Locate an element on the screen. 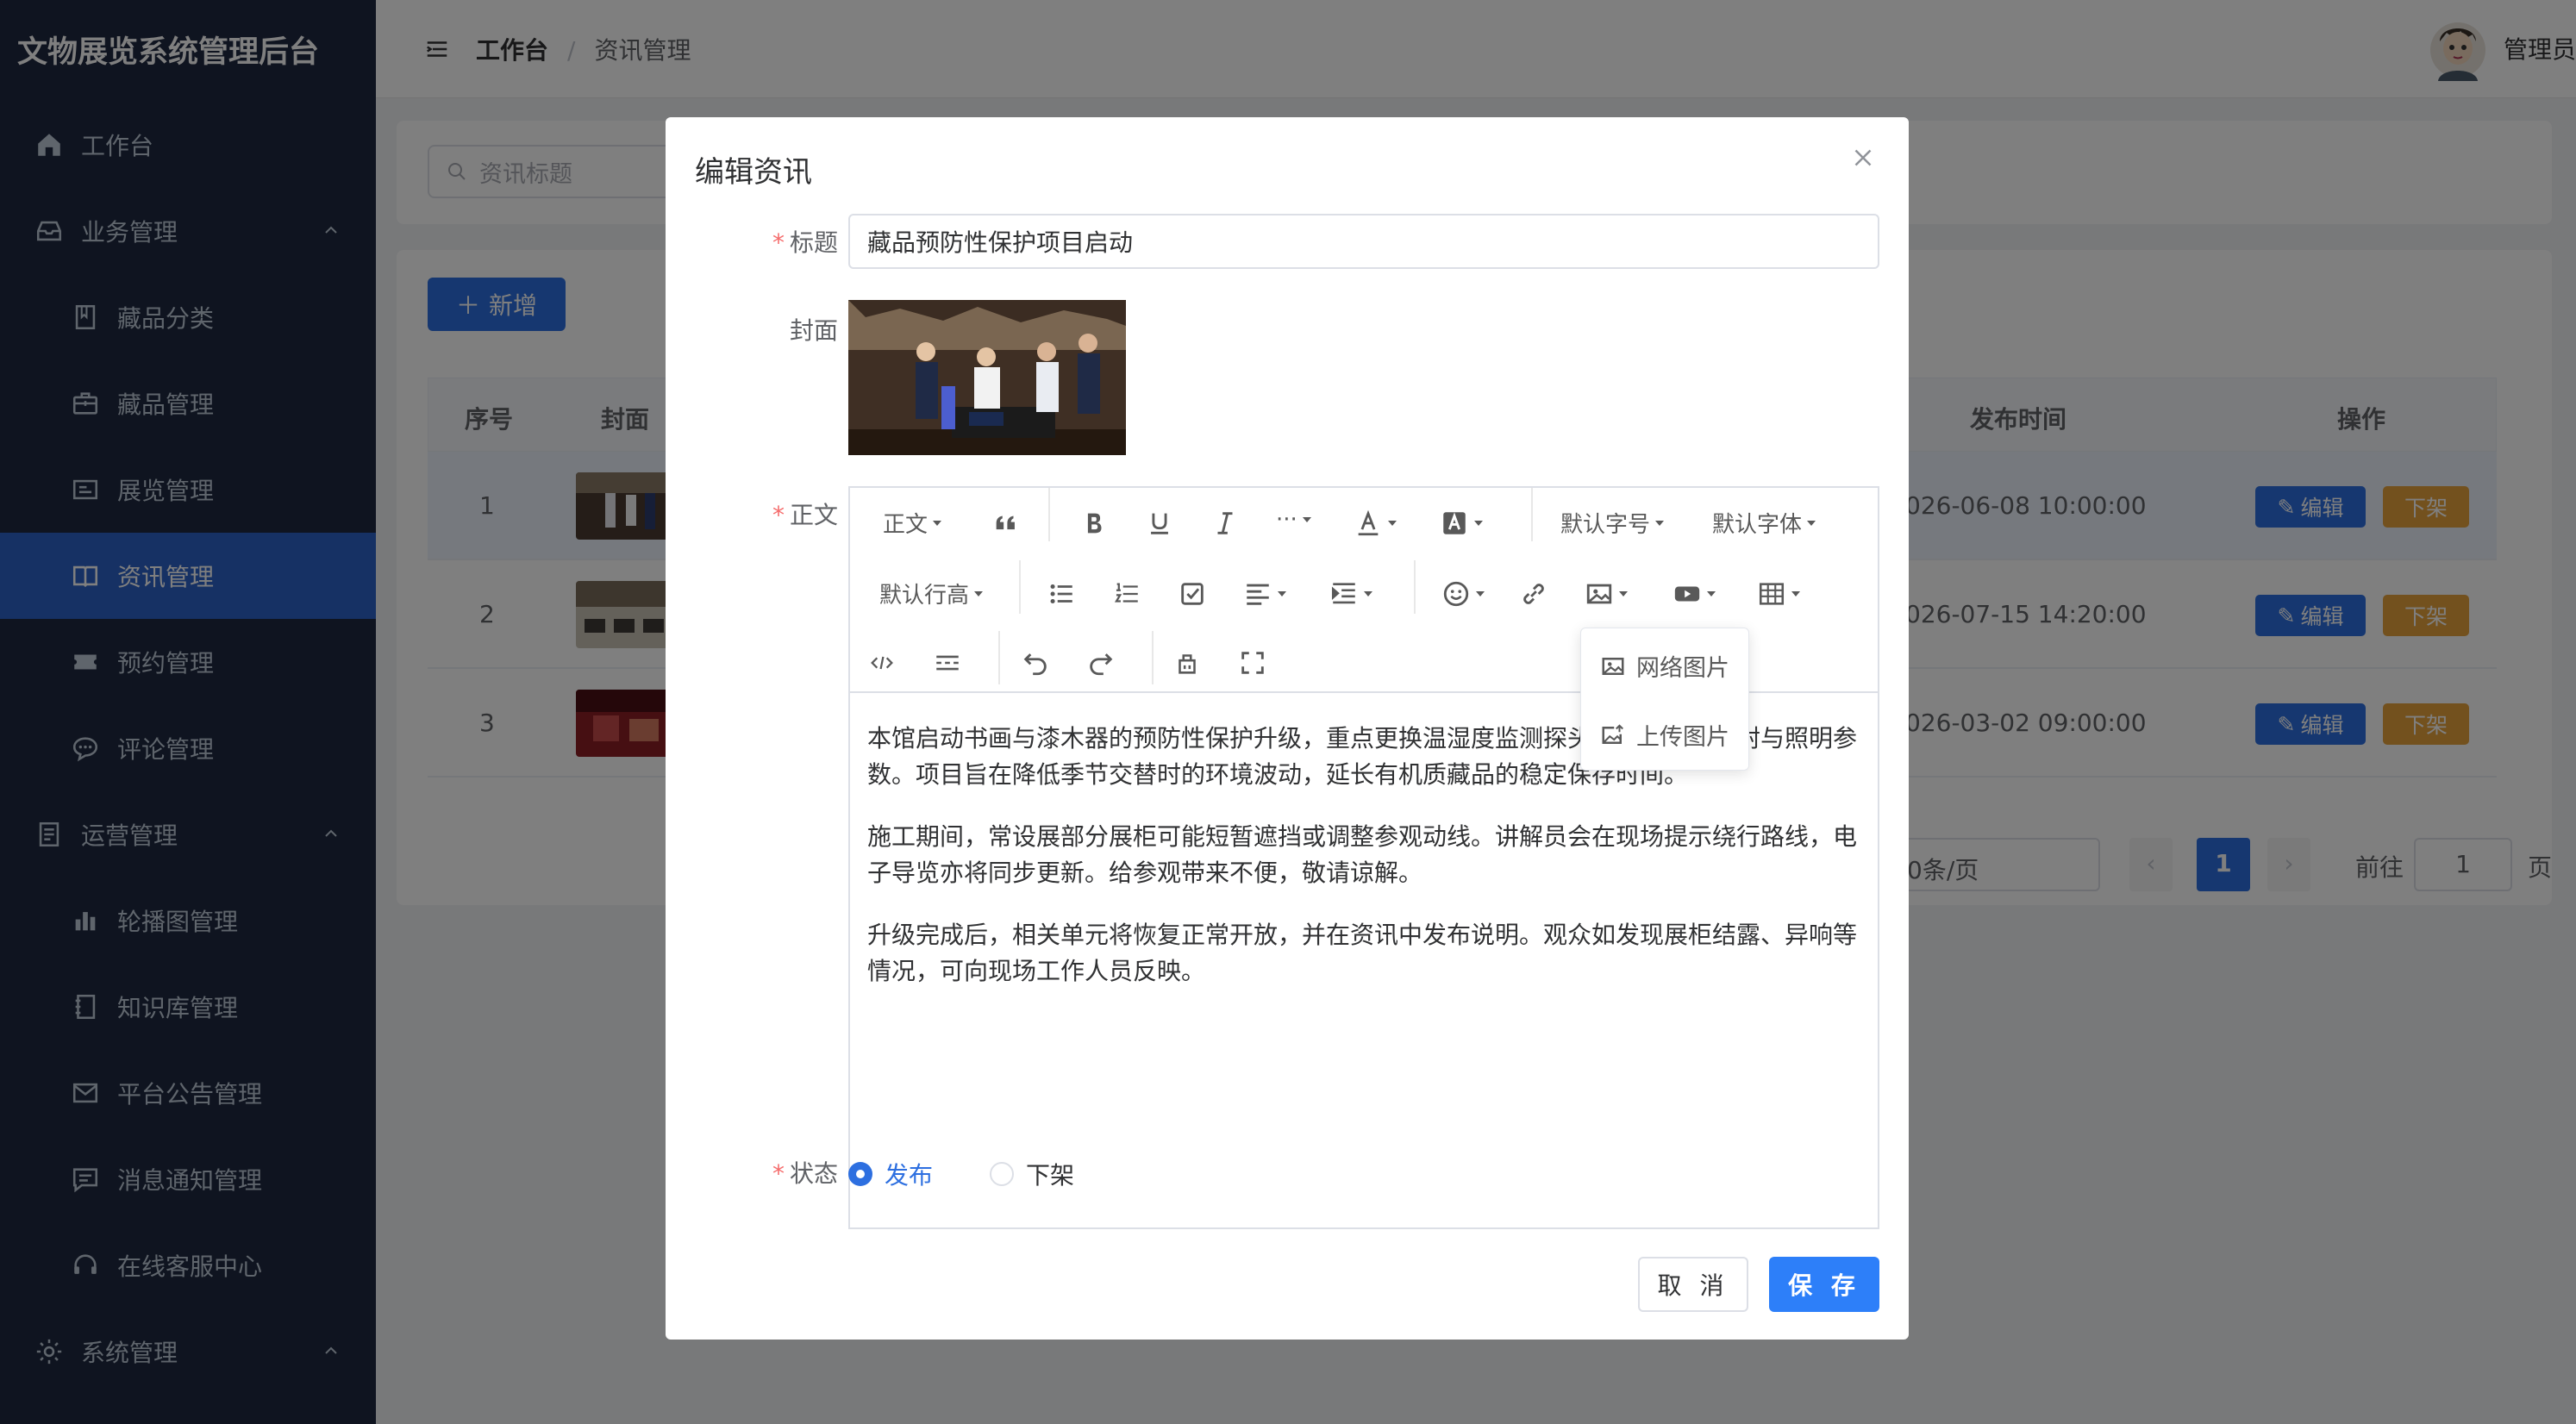 This screenshot has width=2576, height=1424. font-color-button is located at coordinates (1375, 523).